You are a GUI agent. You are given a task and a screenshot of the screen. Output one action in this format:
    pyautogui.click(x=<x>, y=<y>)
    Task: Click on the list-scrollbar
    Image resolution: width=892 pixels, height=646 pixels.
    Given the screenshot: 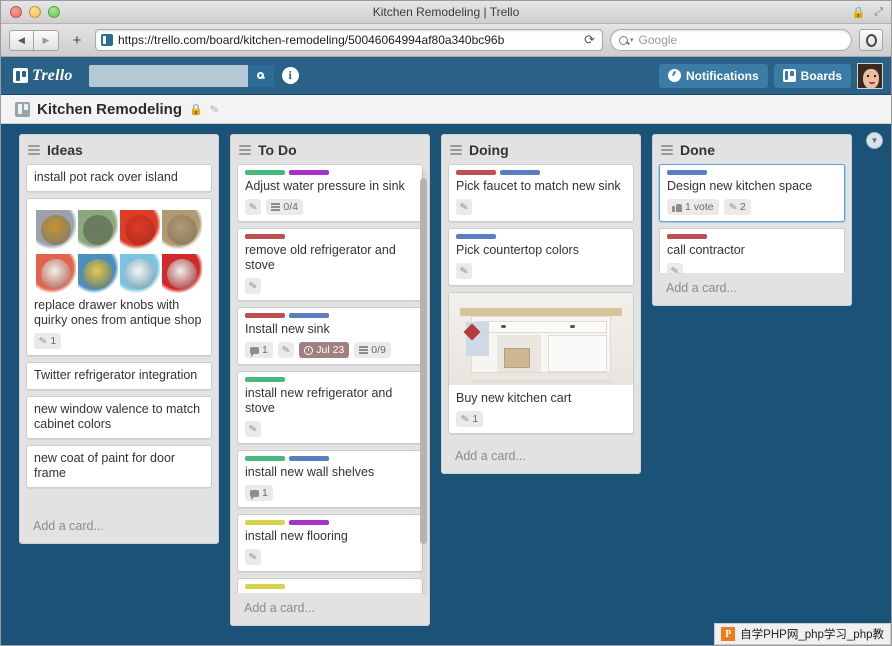 What is the action you would take?
    pyautogui.click(x=423, y=382)
    